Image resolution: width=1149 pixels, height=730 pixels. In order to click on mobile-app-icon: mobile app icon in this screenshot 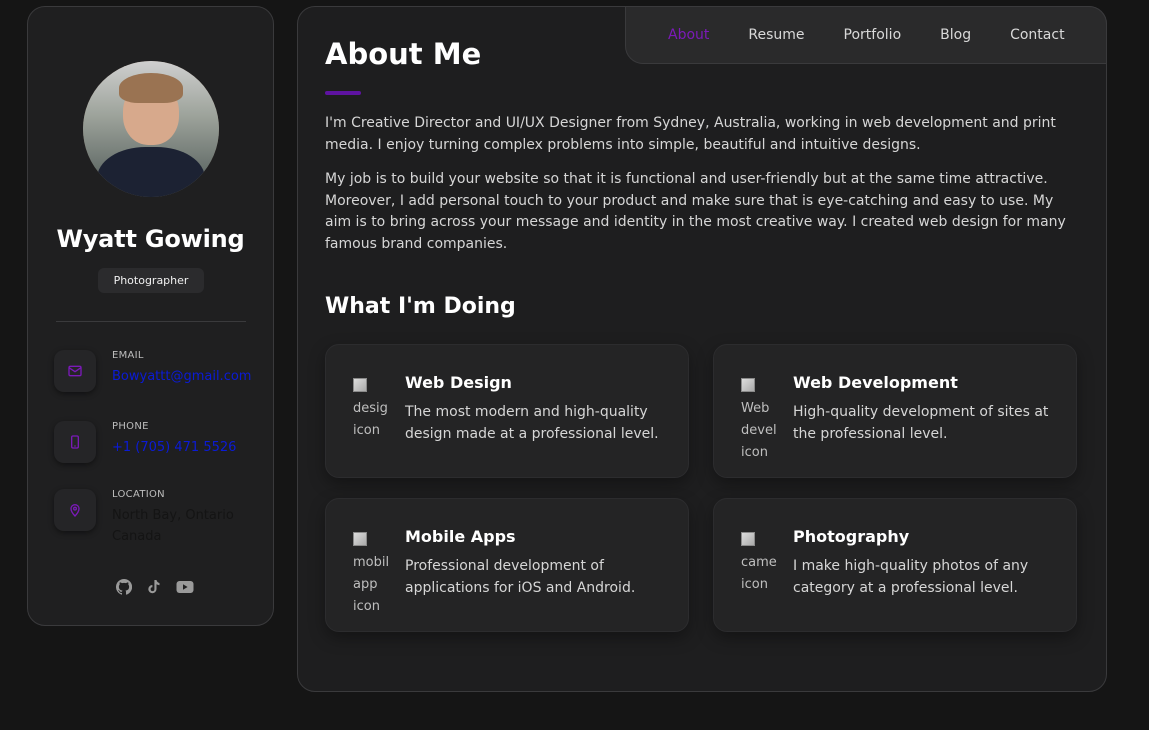, I will do `click(371, 570)`.